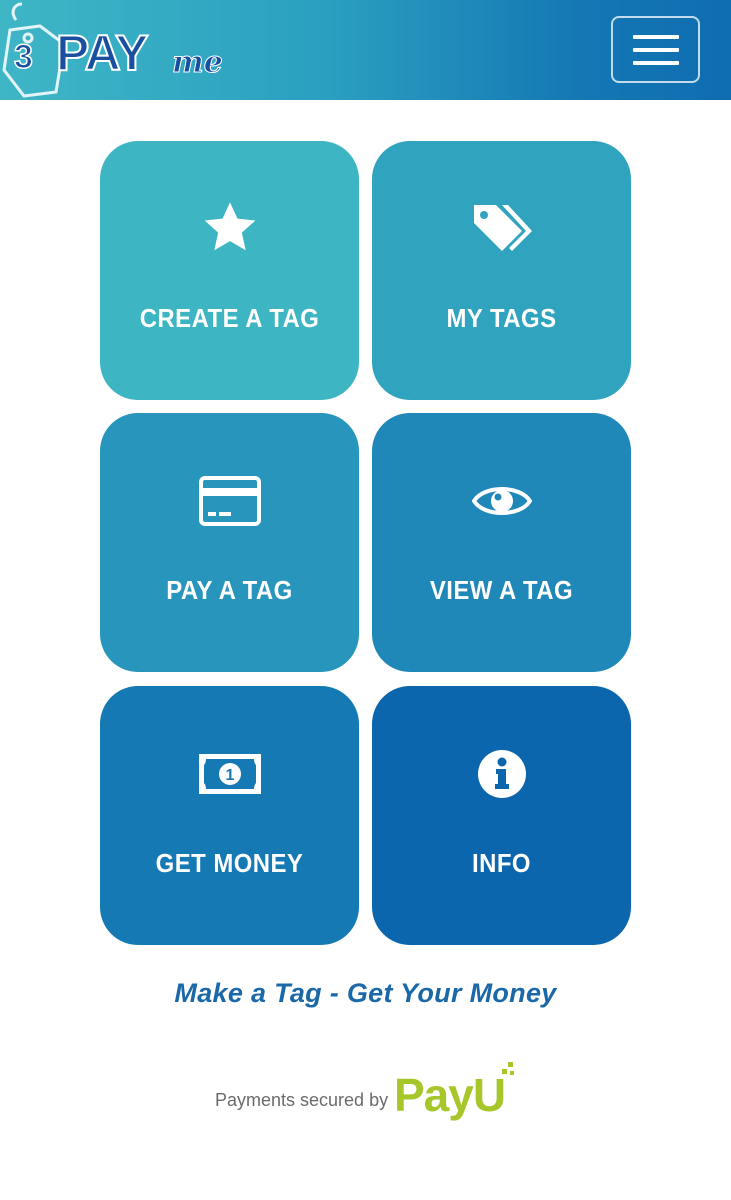 This screenshot has width=731, height=1200. I want to click on tags-icon, so click(502, 229).